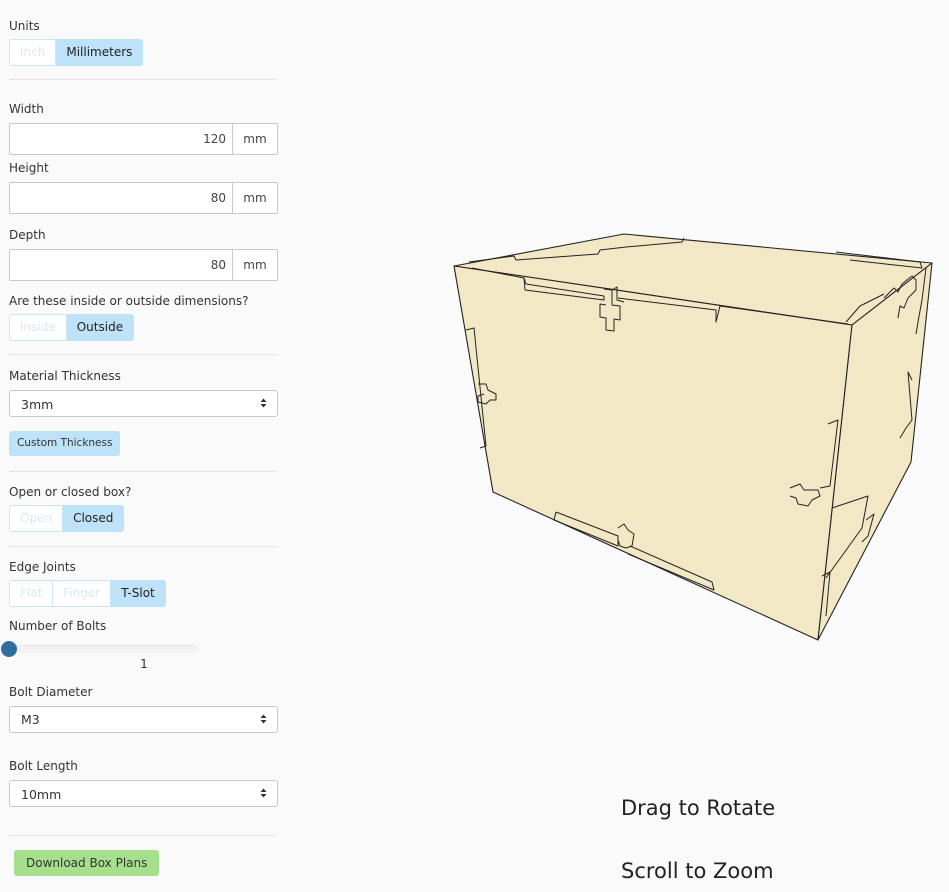 This screenshot has height=892, width=949. I want to click on scroll-to-zoom-hint: Scroll to Zoom, so click(697, 871).